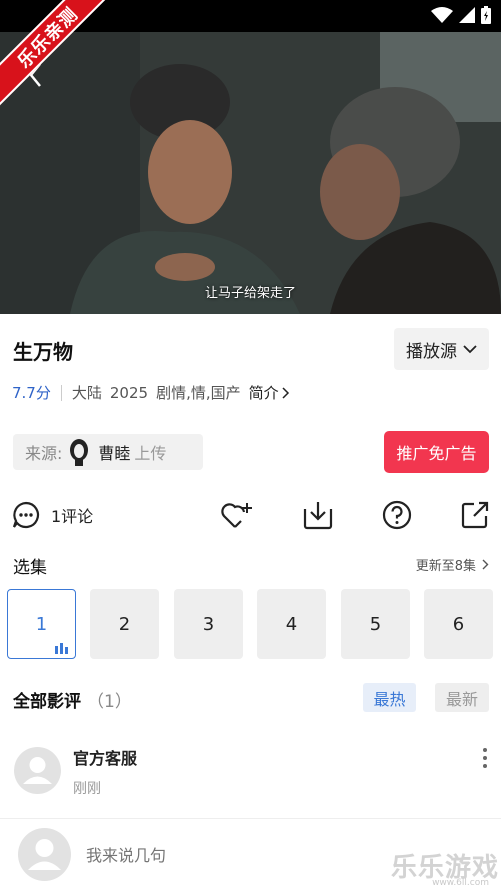 The height and width of the screenshot is (890, 501). Describe the element at coordinates (442, 15) in the screenshot. I see `wifi-icon` at that location.